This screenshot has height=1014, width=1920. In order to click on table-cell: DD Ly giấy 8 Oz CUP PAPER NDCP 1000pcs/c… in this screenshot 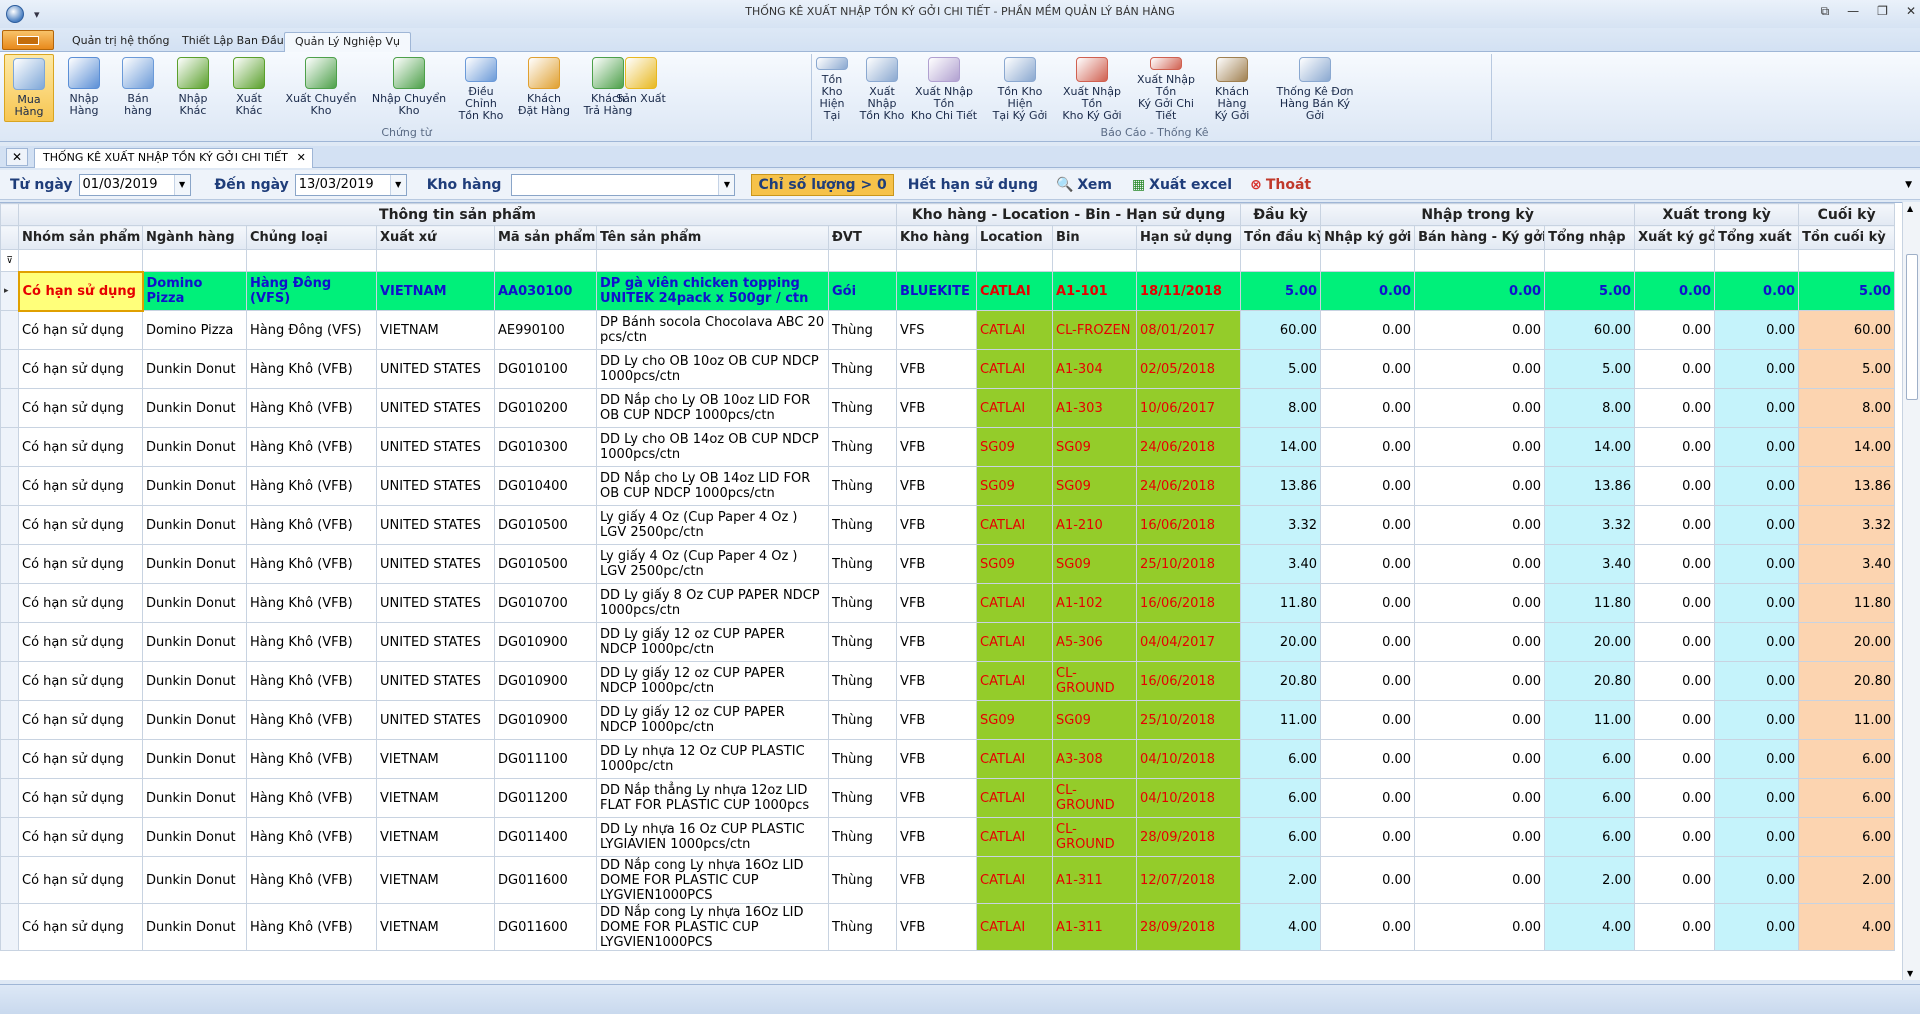, I will do `click(712, 603)`.